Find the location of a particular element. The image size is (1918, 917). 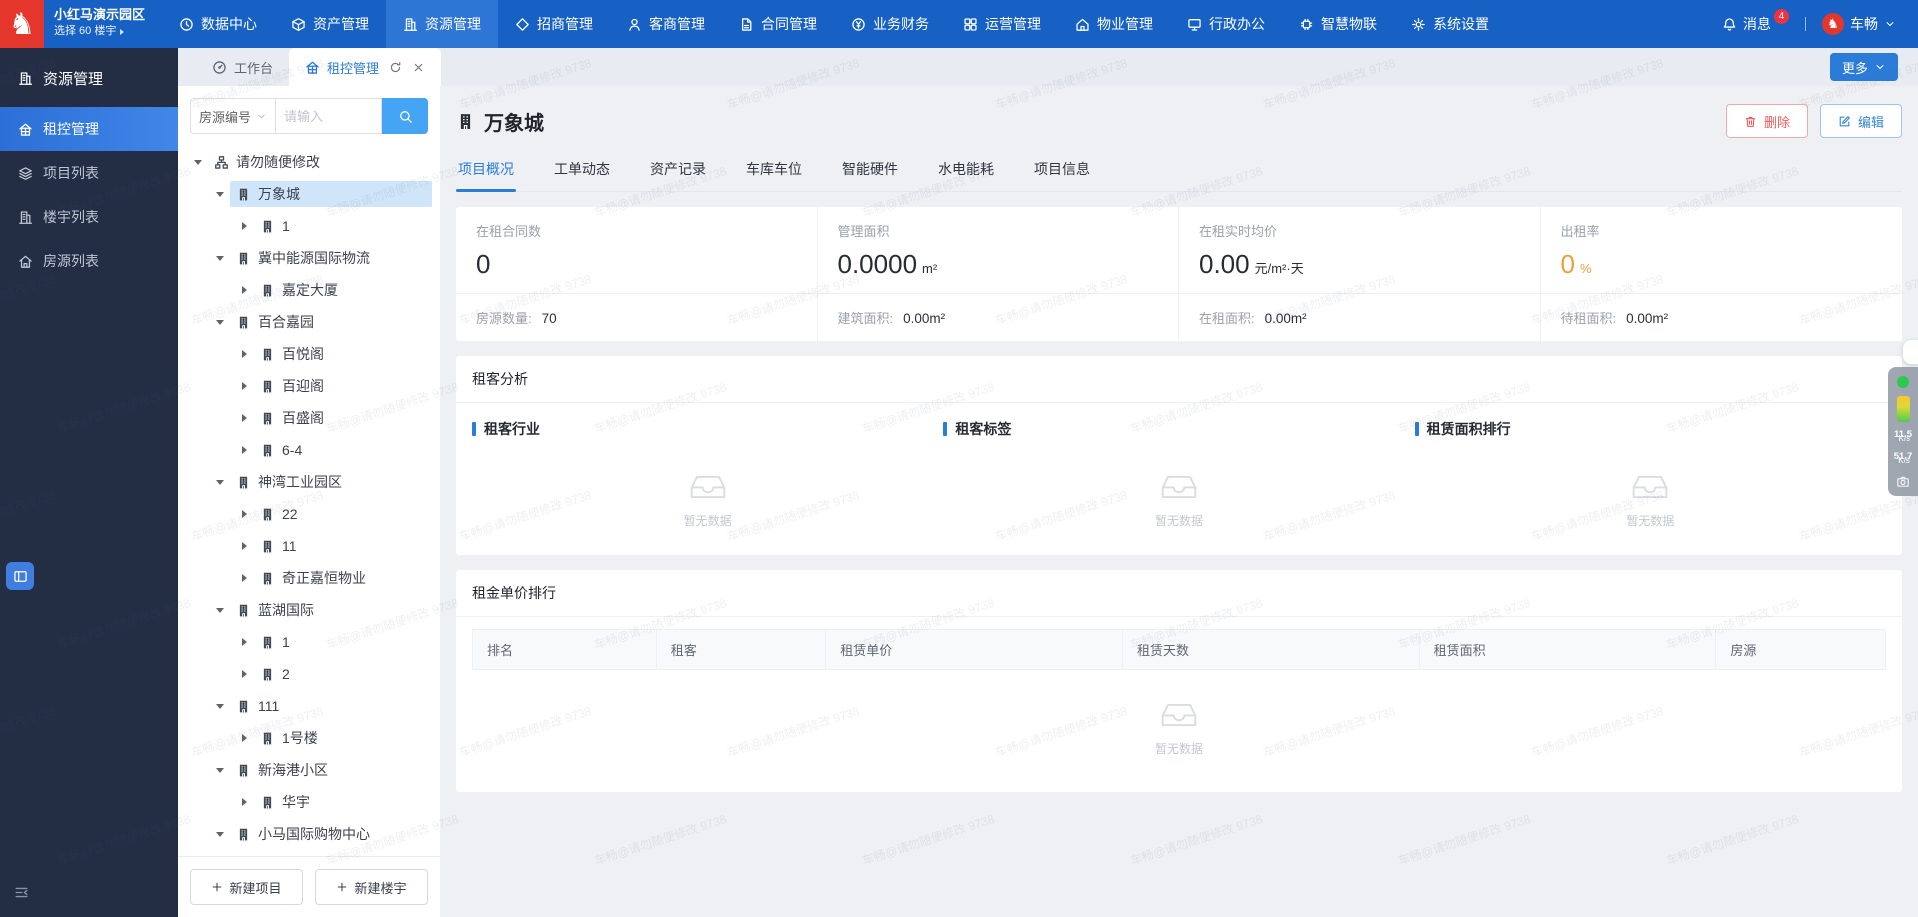

tree-node-building: 华宇 is located at coordinates (309, 802).